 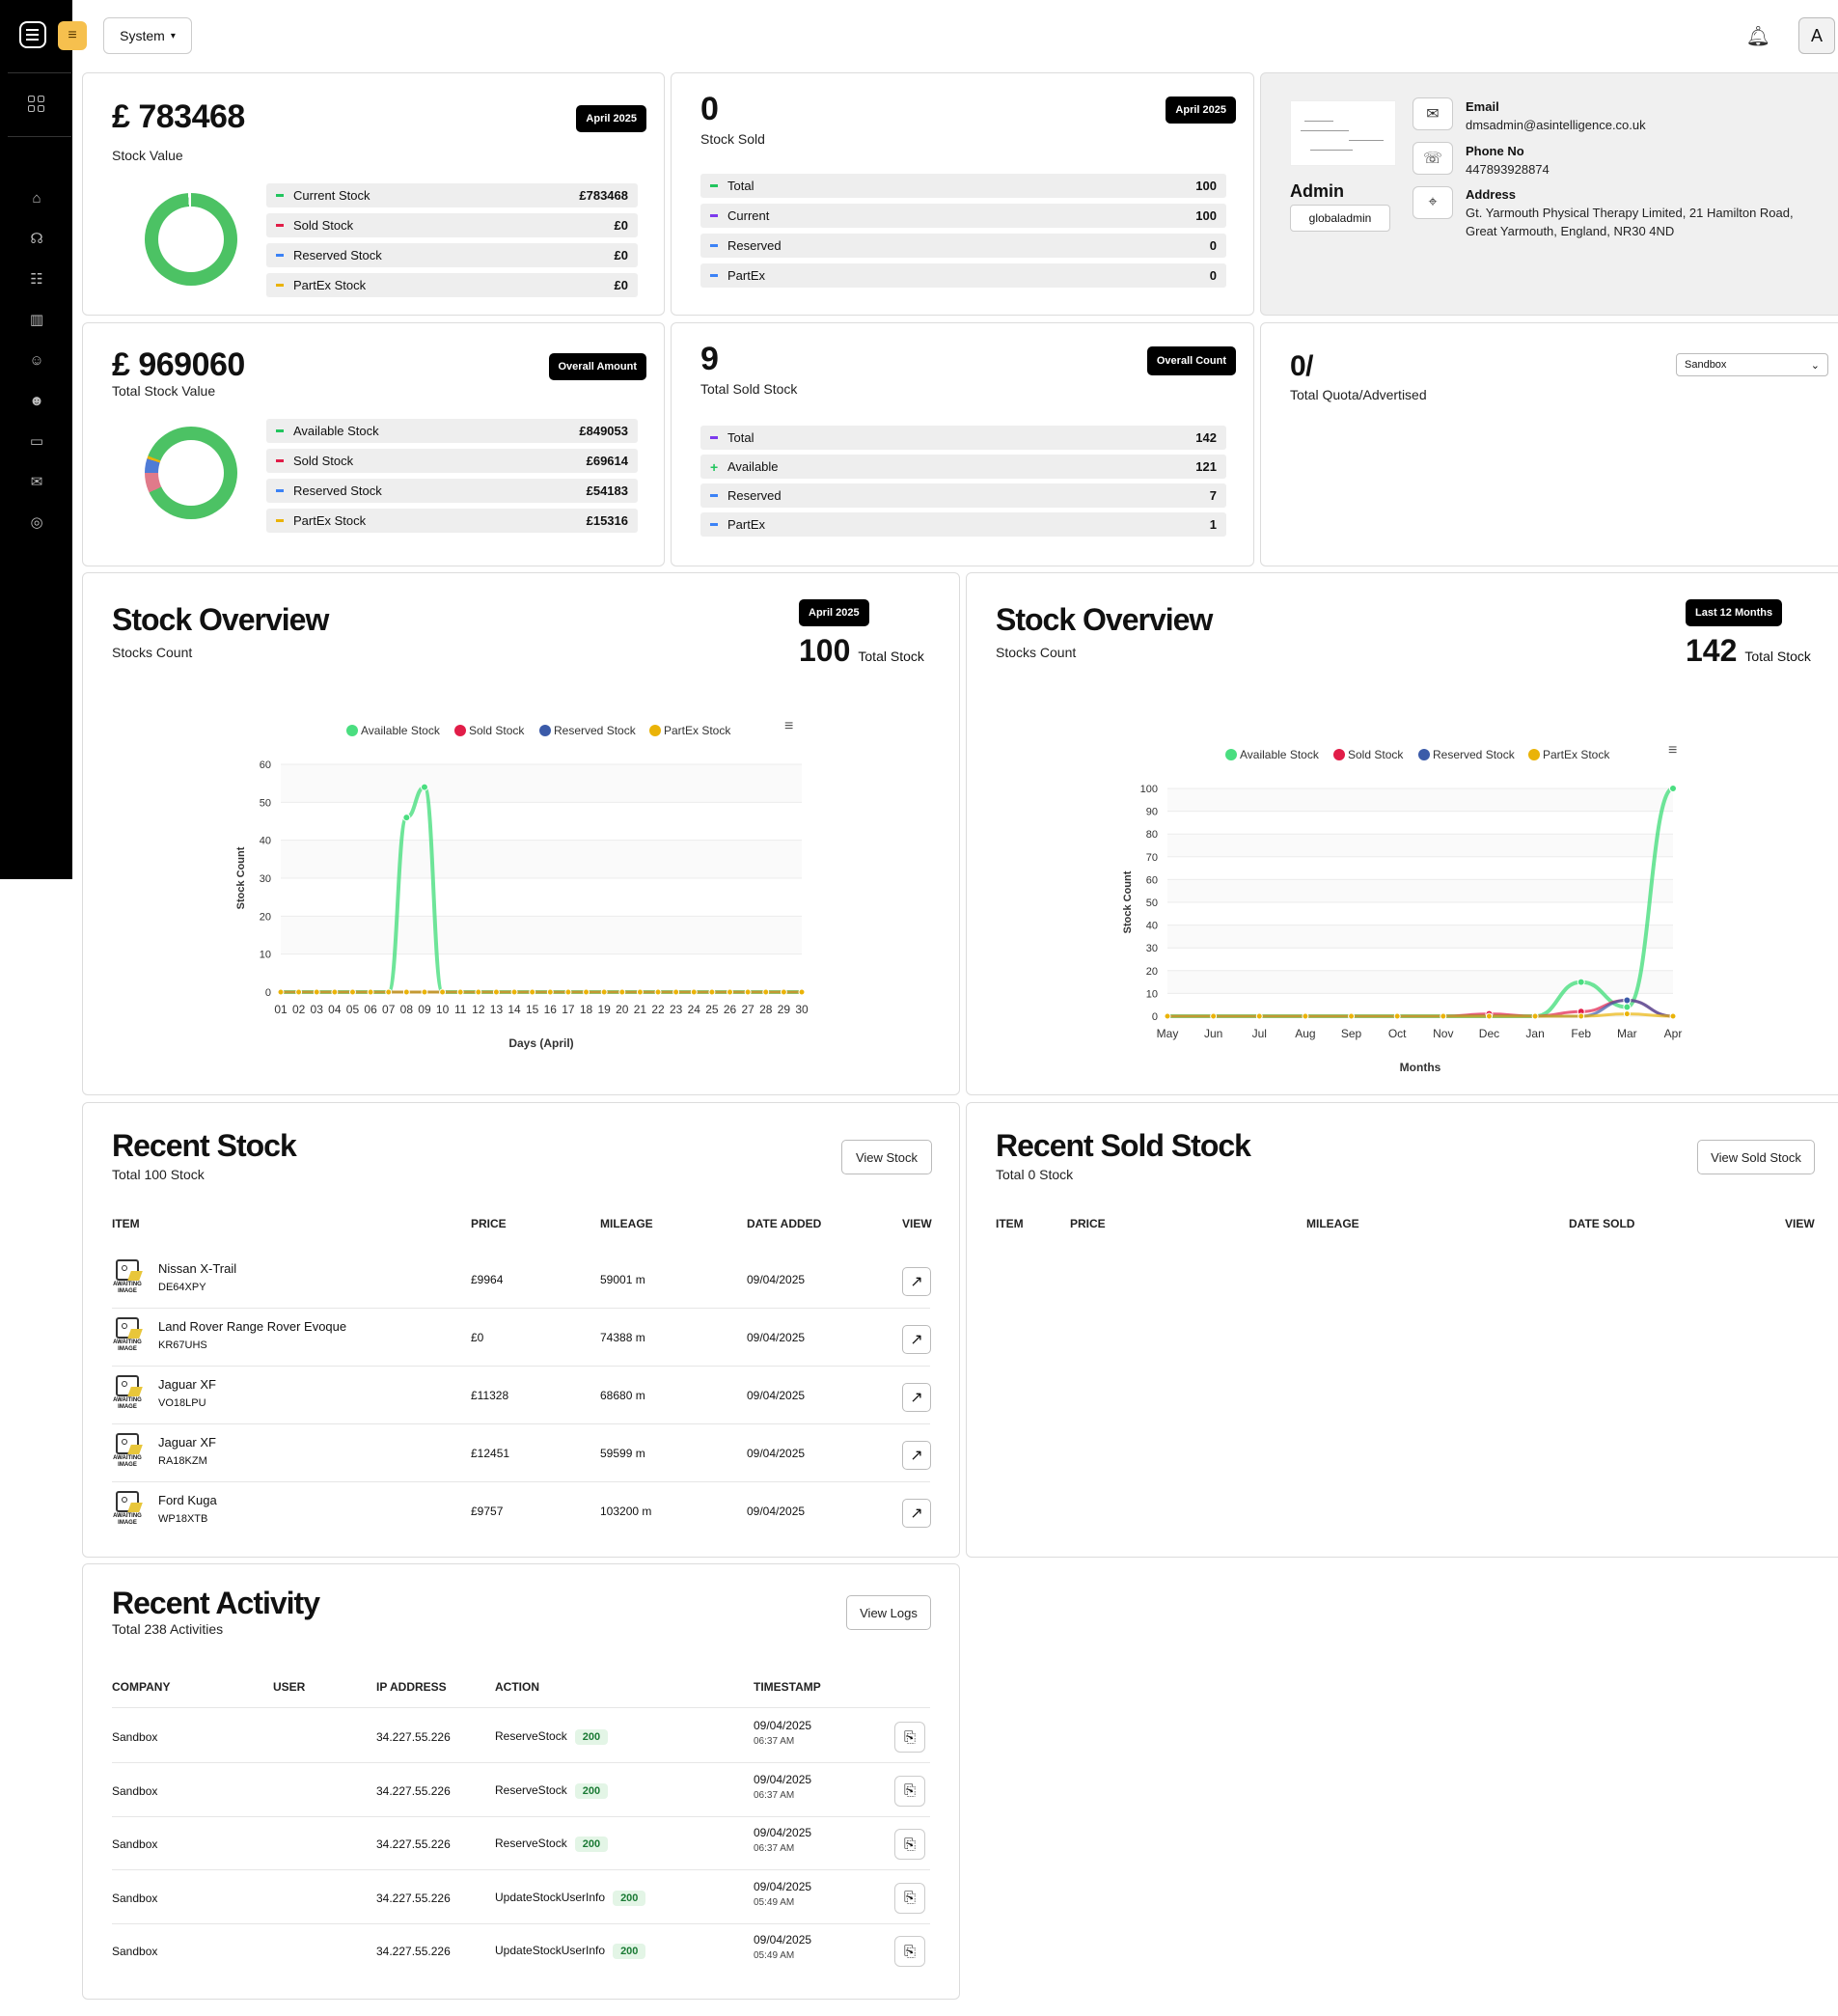 What do you see at coordinates (36, 279) in the screenshot?
I see `users-icon: ☷` at bounding box center [36, 279].